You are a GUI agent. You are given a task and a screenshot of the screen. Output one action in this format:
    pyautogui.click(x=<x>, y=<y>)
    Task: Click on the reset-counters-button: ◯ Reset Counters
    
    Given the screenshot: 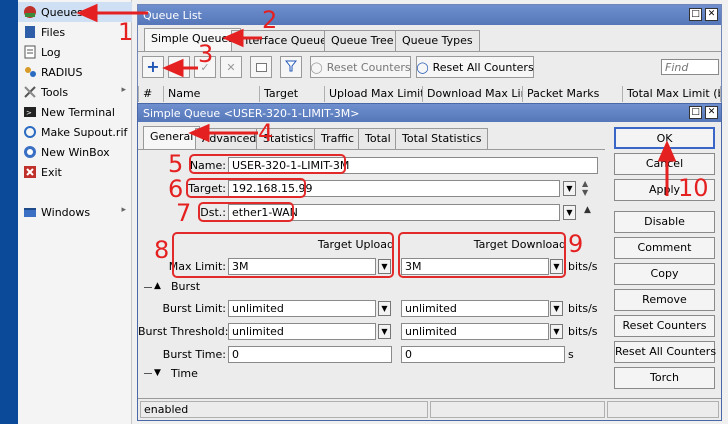 What is the action you would take?
    pyautogui.click(x=360, y=67)
    